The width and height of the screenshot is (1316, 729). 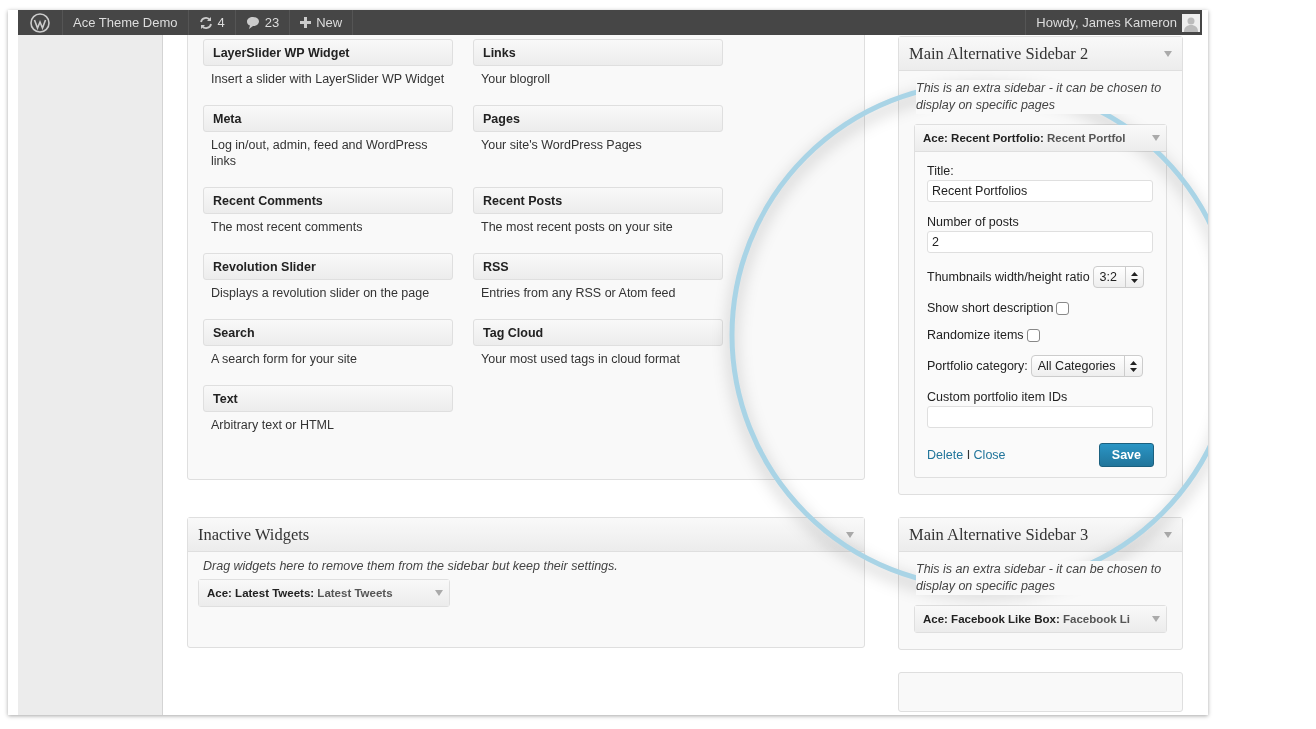 What do you see at coordinates (598, 332) in the screenshot?
I see `widget-item: Tag Cloud` at bounding box center [598, 332].